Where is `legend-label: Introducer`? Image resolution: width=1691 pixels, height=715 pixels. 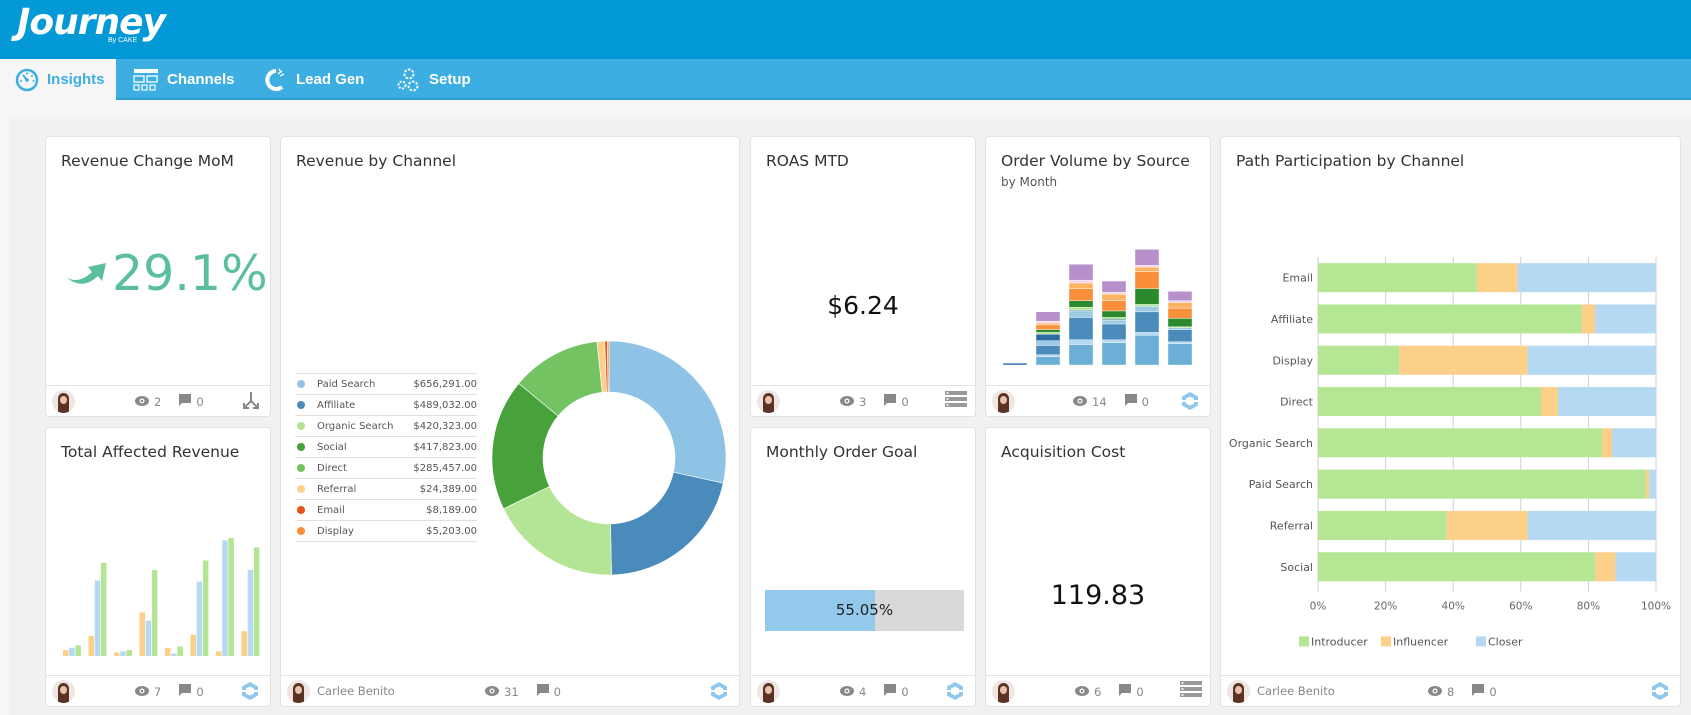 legend-label: Introducer is located at coordinates (1339, 641).